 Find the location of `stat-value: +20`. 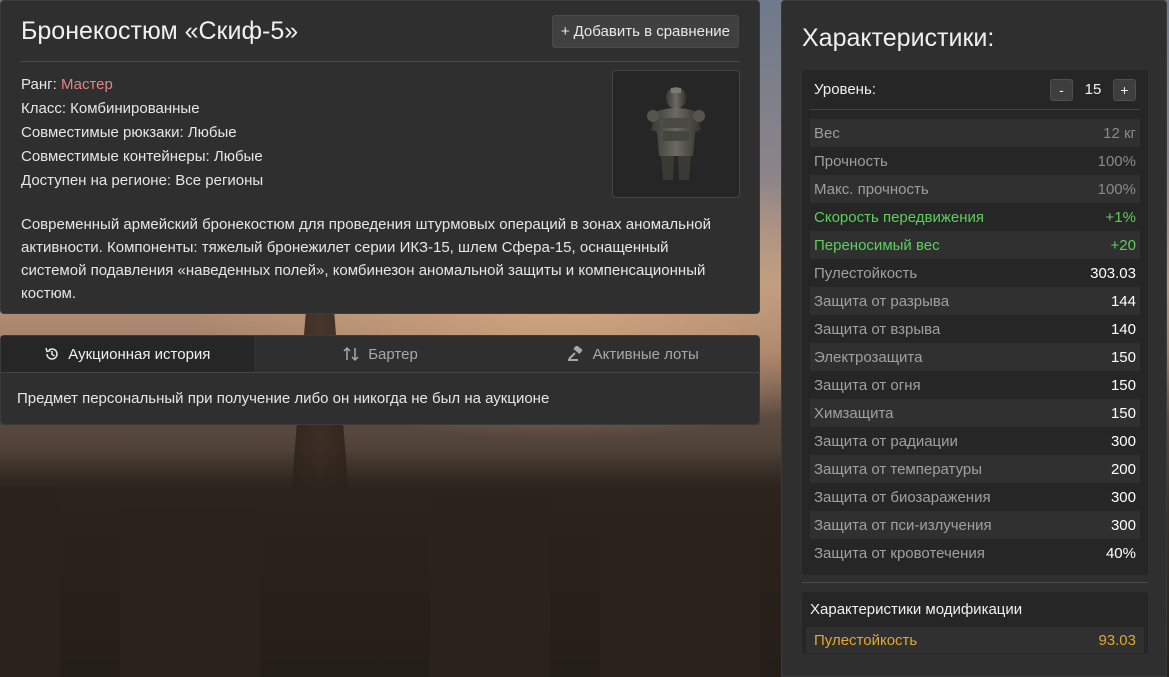

stat-value: +20 is located at coordinates (1123, 245).